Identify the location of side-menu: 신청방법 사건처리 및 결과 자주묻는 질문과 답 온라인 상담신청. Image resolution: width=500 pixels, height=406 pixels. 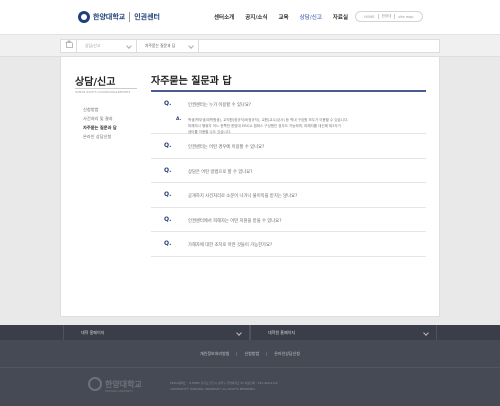
(100, 123).